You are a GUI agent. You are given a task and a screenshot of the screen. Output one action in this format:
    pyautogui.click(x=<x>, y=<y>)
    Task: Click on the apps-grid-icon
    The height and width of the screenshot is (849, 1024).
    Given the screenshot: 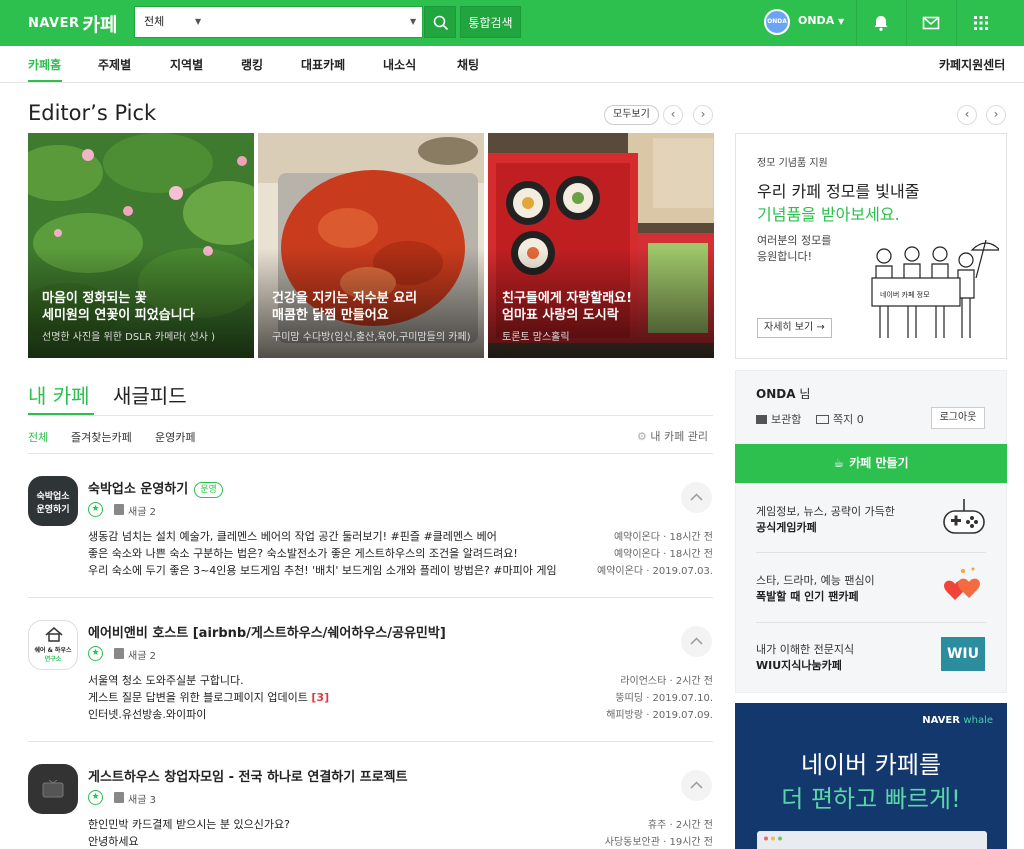 What is the action you would take?
    pyautogui.click(x=981, y=23)
    